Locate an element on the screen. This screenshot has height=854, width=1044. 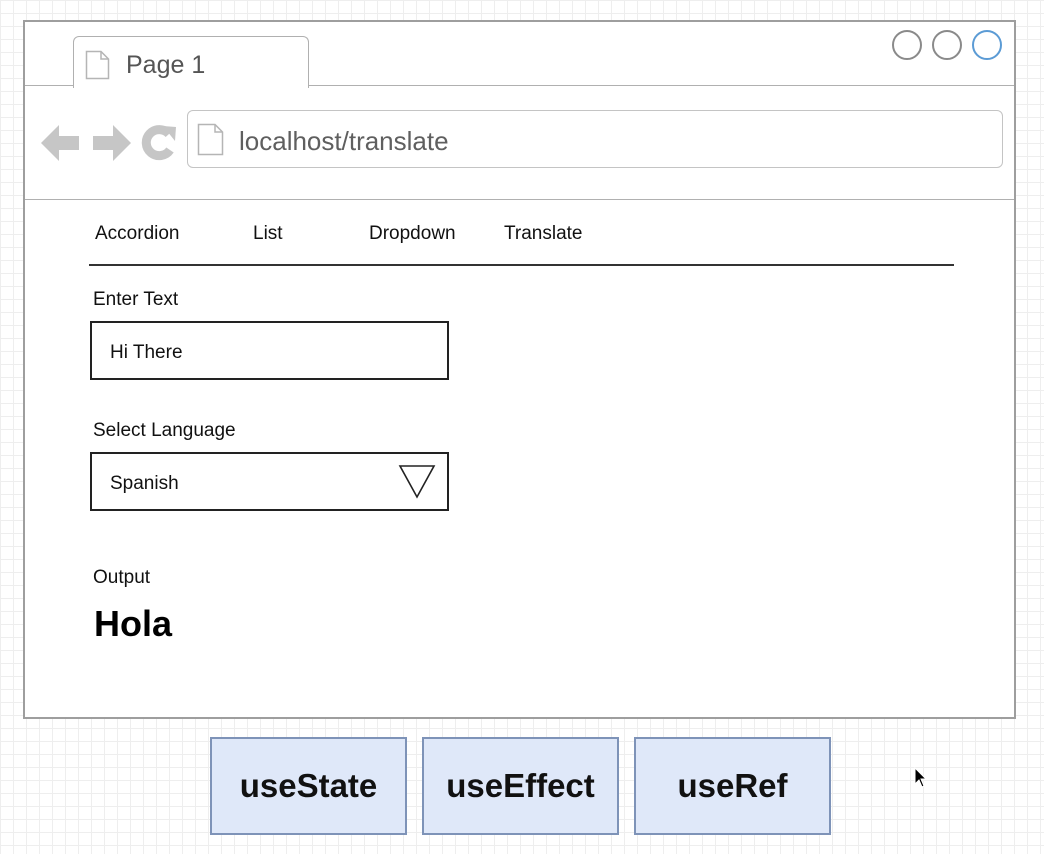
output-value: Hola is located at coordinates (133, 623).